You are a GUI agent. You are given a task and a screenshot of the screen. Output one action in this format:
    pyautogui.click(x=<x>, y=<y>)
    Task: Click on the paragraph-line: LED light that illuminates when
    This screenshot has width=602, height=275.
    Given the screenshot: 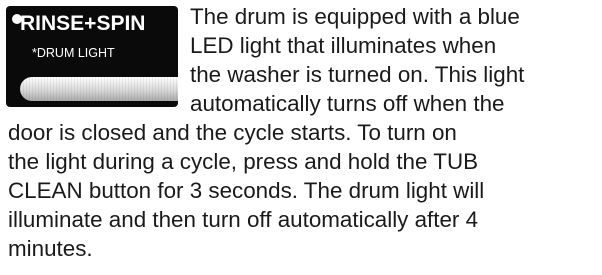 What is the action you would take?
    pyautogui.click(x=343, y=45)
    